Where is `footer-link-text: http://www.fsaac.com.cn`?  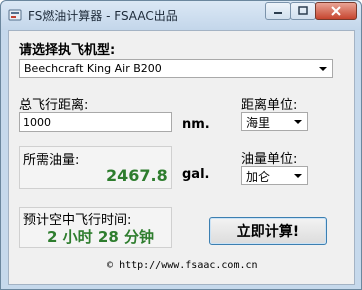 footer-link-text: http://www.fsaac.com.cn is located at coordinates (188, 265).